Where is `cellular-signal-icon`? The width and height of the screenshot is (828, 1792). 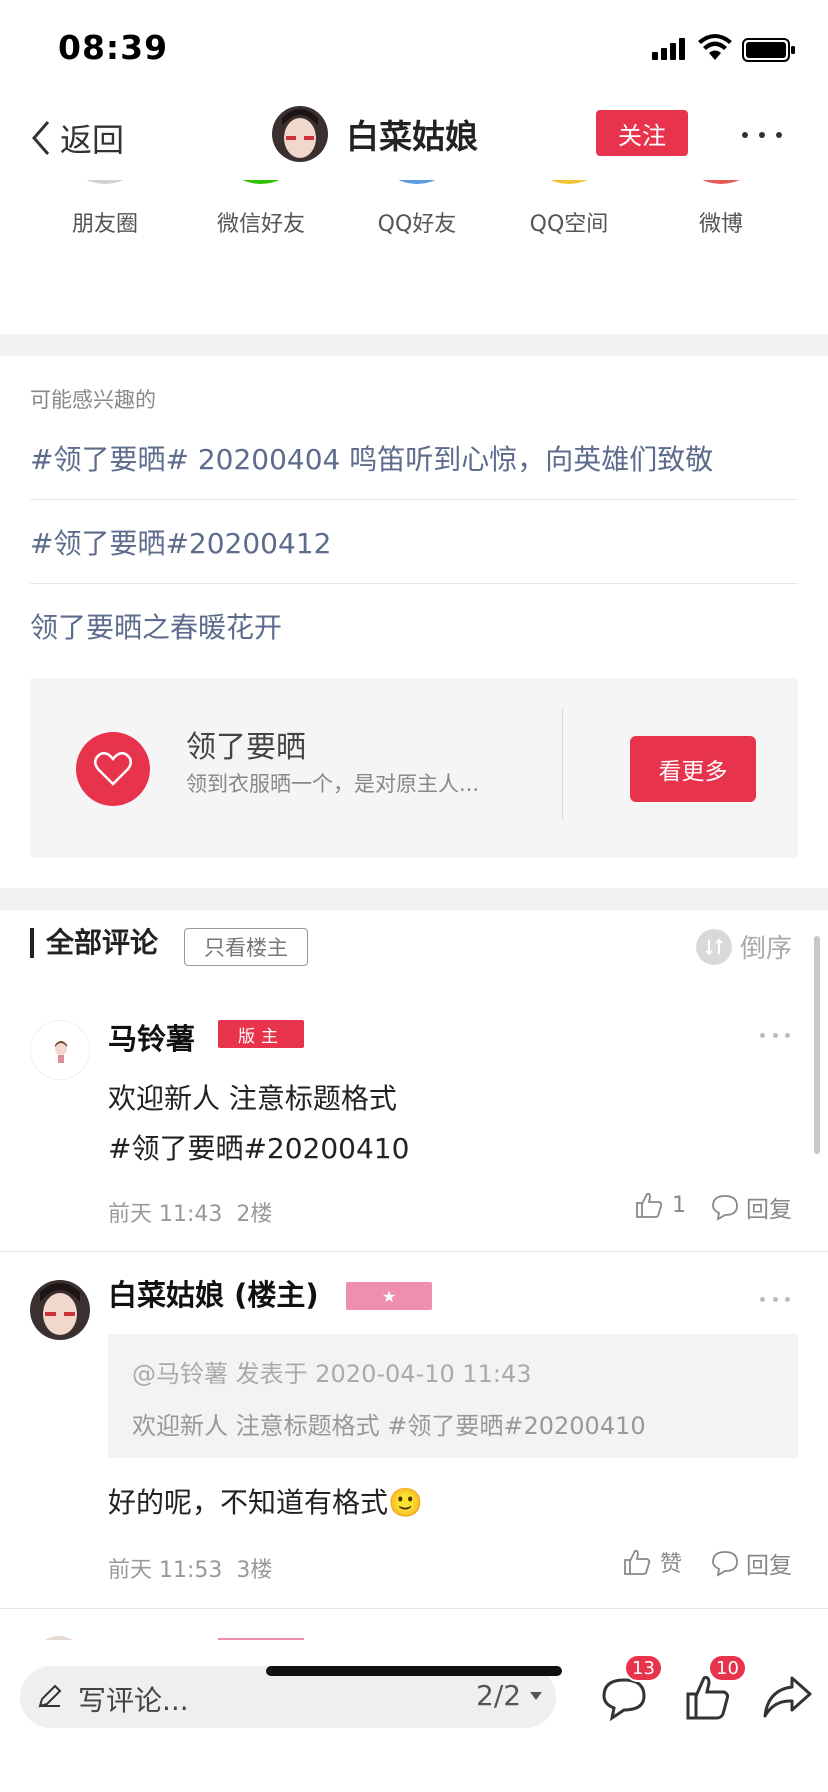
cellular-signal-icon is located at coordinates (668, 49).